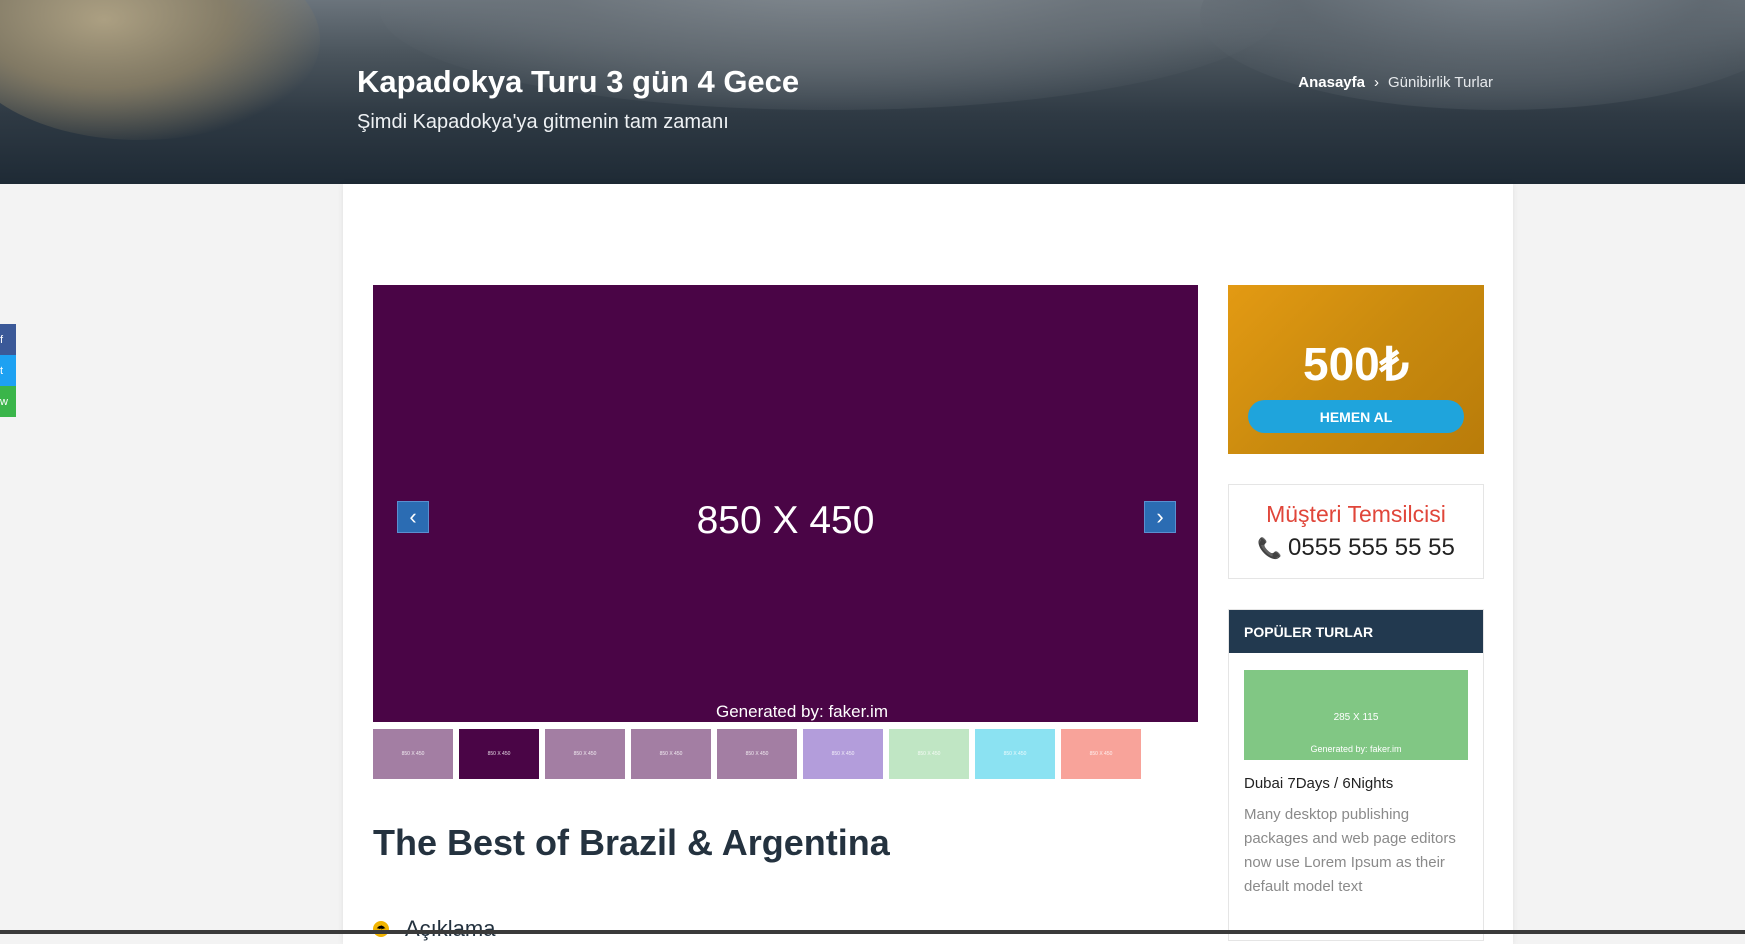 The height and width of the screenshot is (944, 1745). I want to click on buy-now-button: HEMEN AL, so click(1356, 416).